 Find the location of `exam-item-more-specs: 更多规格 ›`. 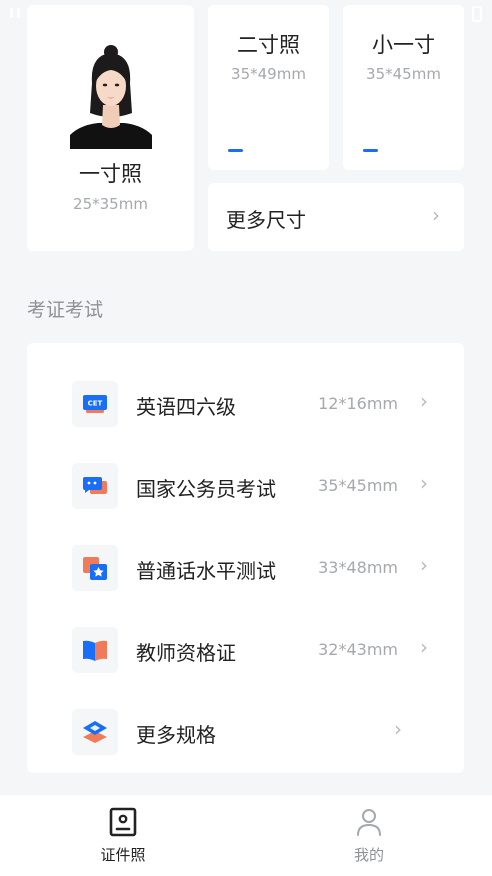

exam-item-more-specs: 更多规格 › is located at coordinates (245, 733).